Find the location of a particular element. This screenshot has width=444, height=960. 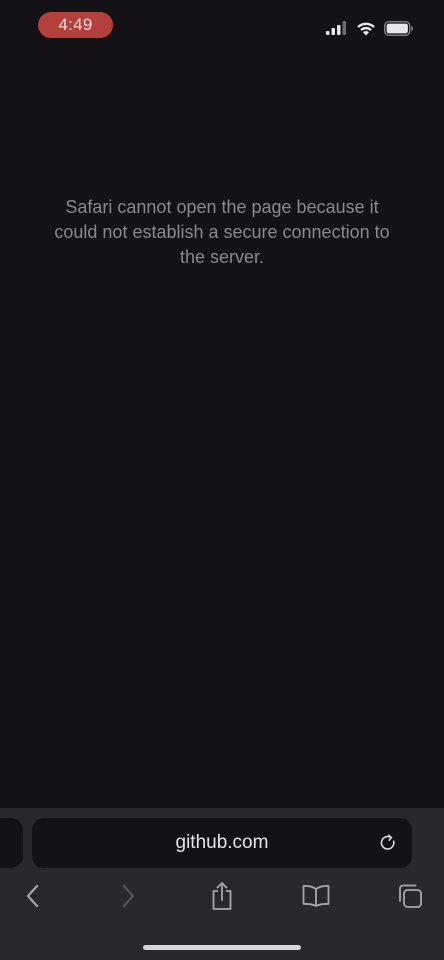

back-button is located at coordinates (33, 898).